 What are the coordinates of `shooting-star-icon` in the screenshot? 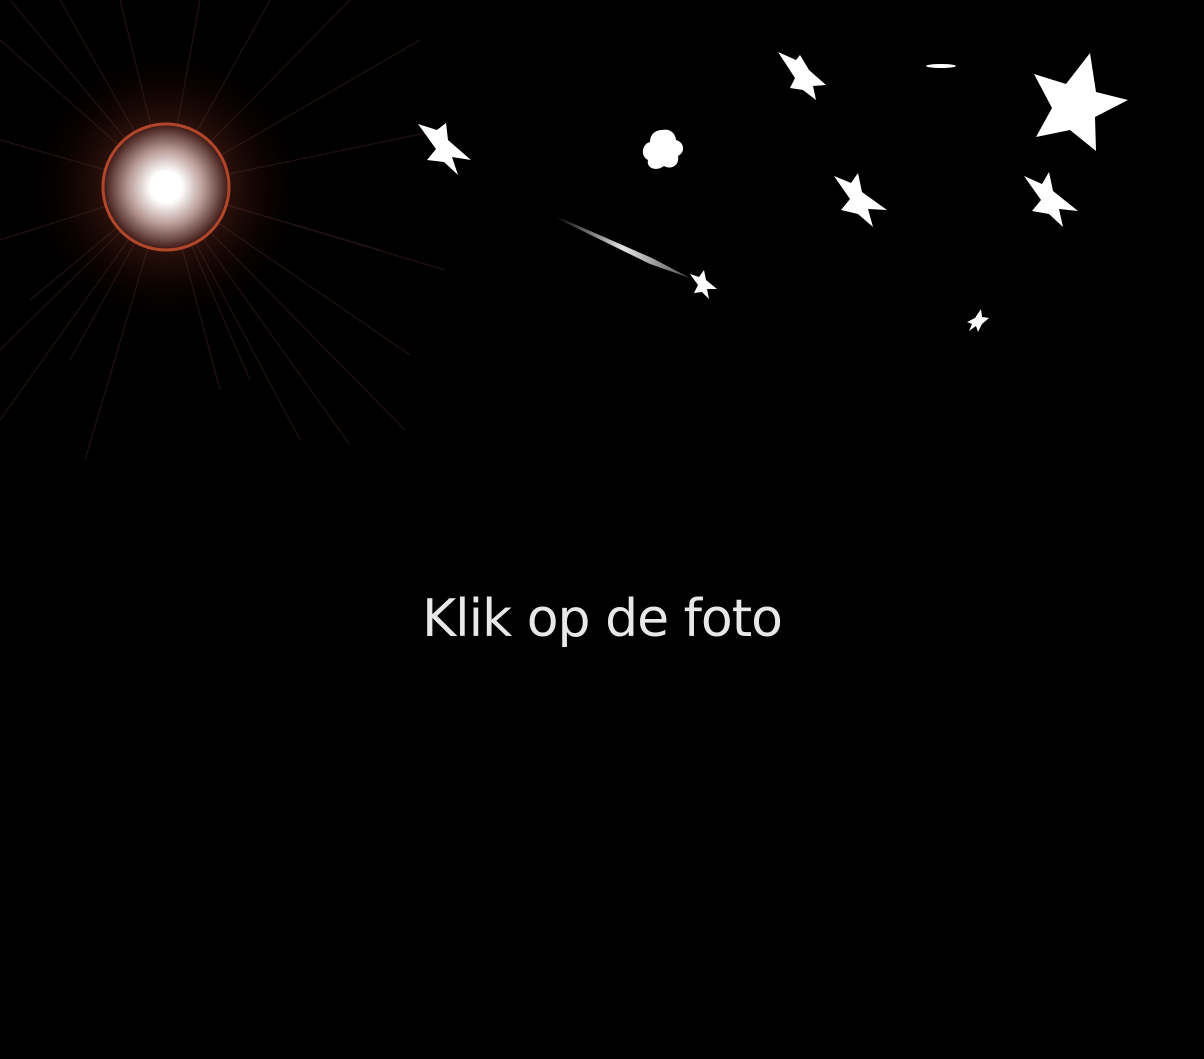 It's located at (623, 247).